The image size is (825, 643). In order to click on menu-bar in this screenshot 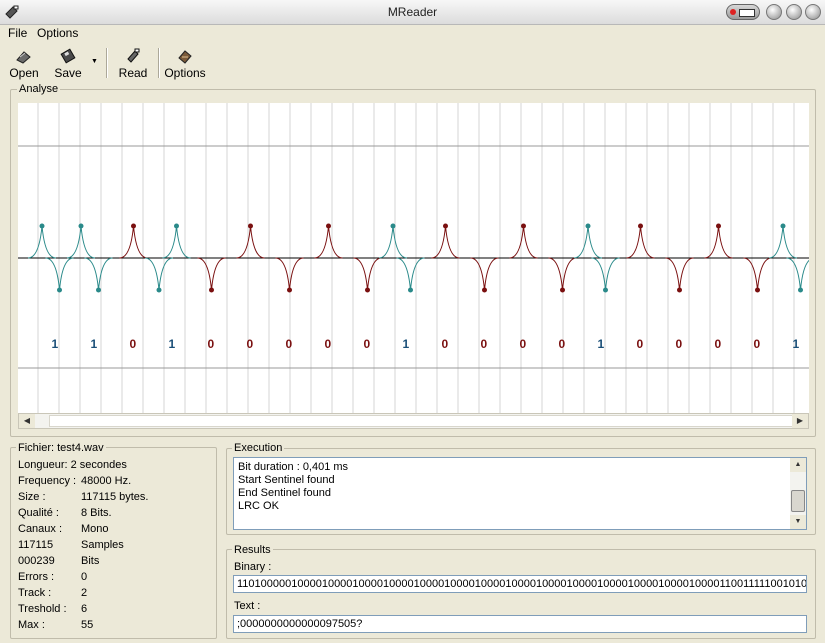, I will do `click(412, 33)`.